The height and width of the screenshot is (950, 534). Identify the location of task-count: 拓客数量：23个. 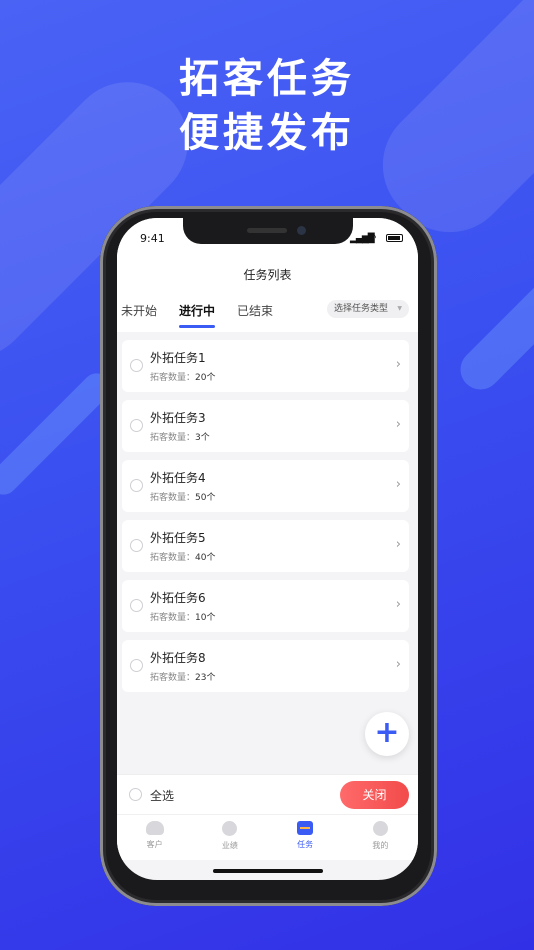
(182, 676).